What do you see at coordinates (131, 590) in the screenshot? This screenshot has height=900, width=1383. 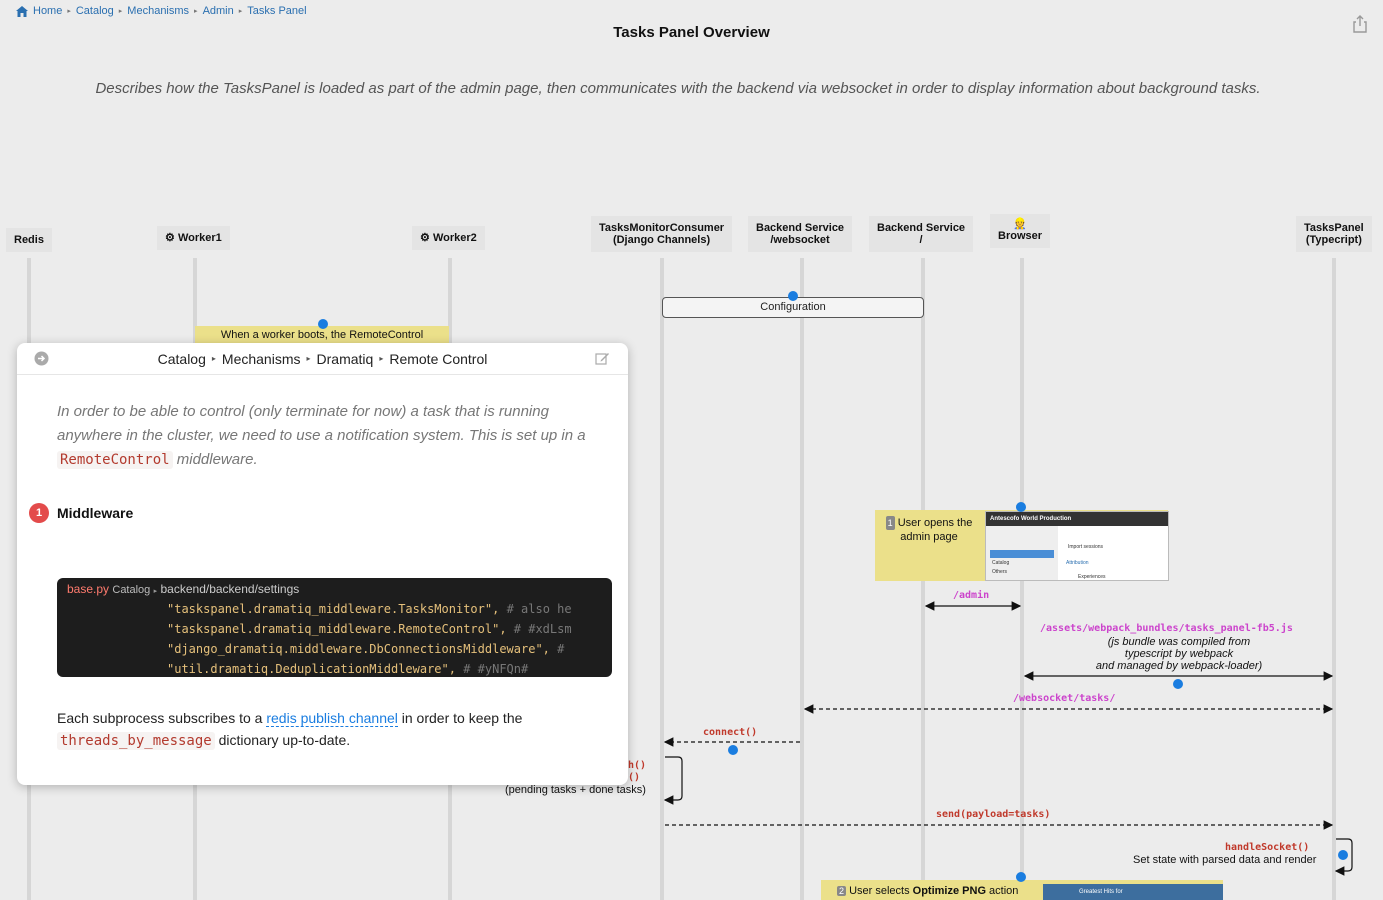 I see `code-path-prefix: Catalog` at bounding box center [131, 590].